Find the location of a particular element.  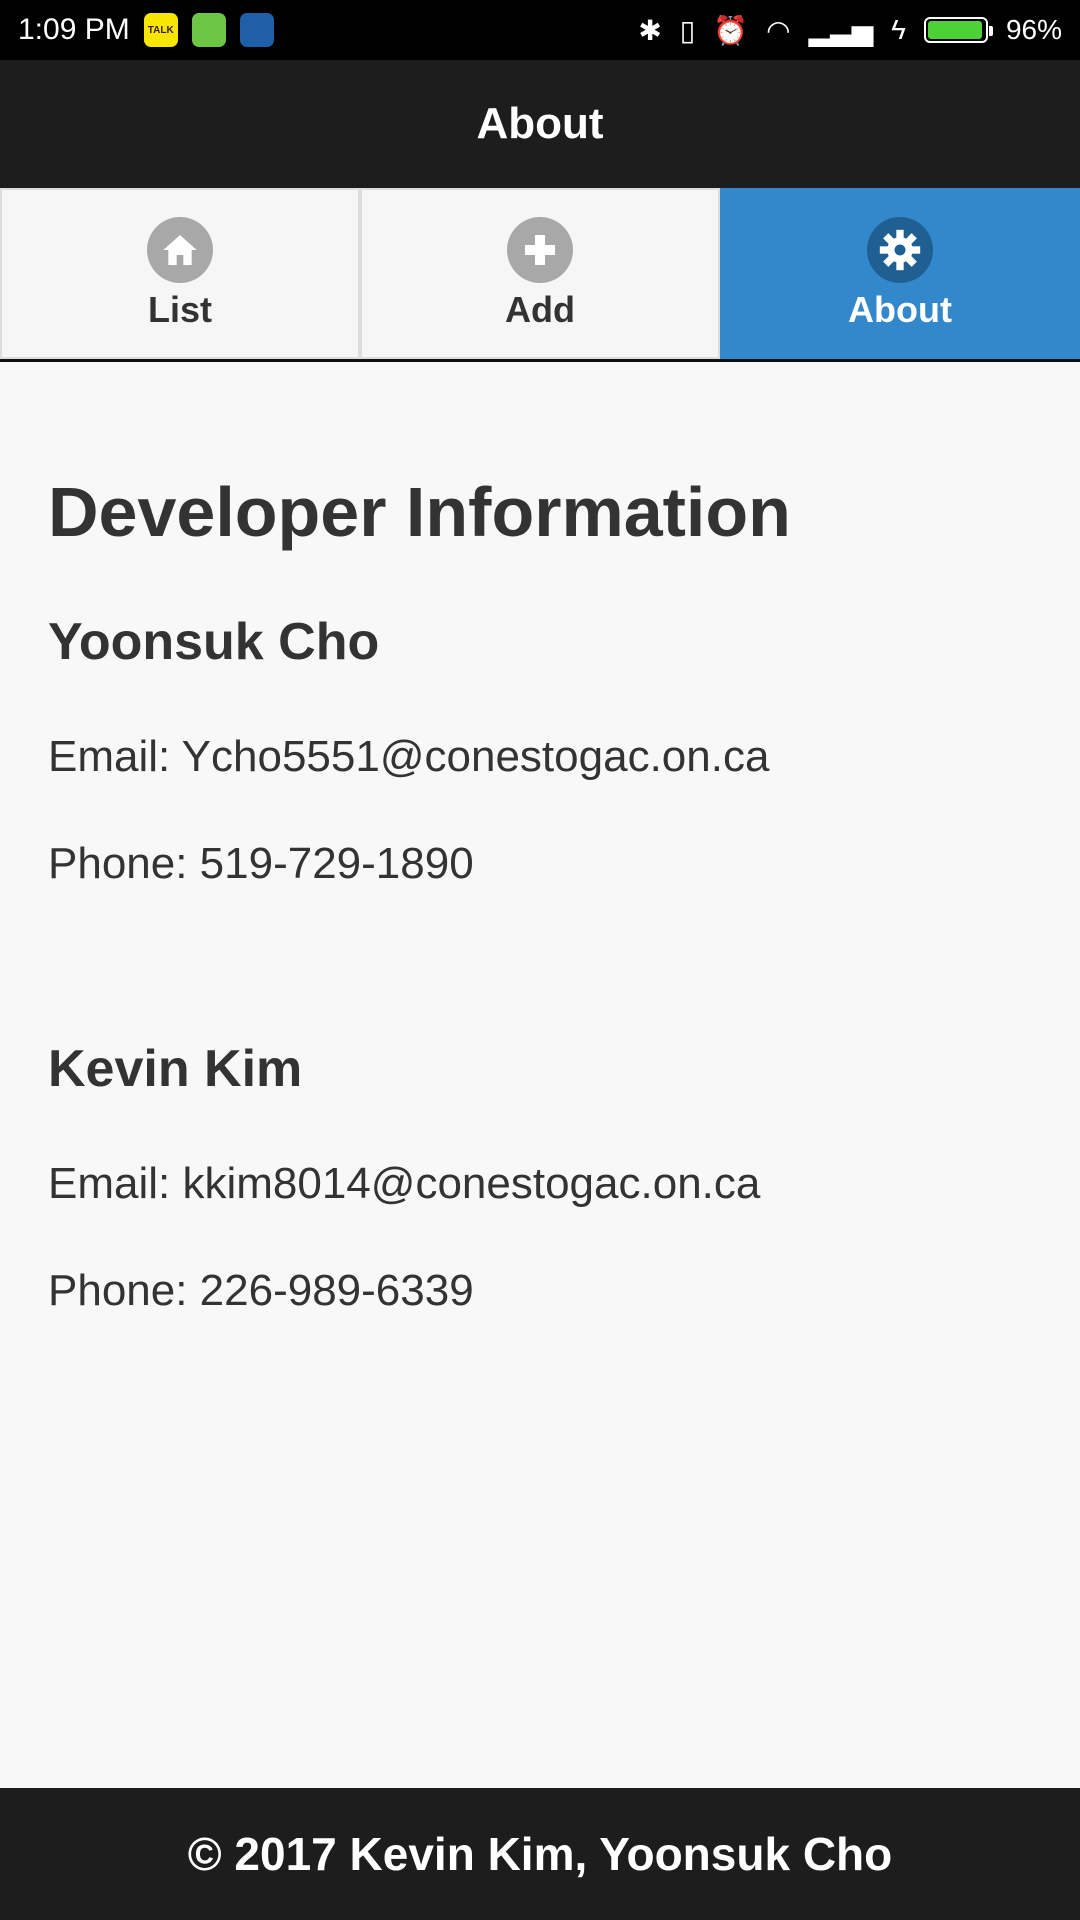

plus-icon is located at coordinates (540, 249).